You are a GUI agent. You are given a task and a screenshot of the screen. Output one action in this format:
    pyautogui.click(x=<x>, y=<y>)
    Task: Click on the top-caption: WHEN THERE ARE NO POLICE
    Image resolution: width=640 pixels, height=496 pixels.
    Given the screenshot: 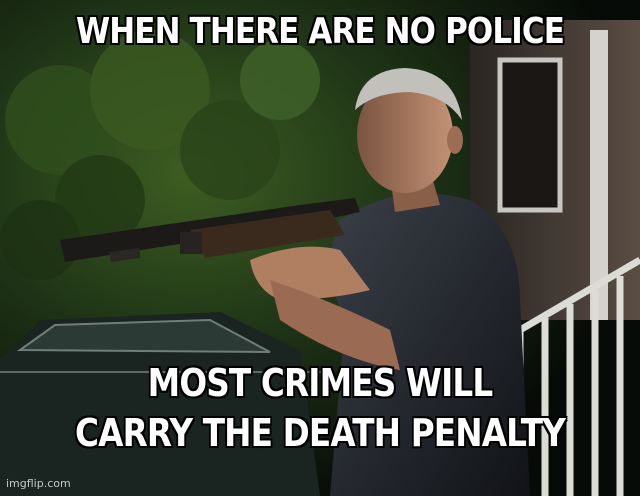 What is the action you would take?
    pyautogui.click(x=320, y=31)
    